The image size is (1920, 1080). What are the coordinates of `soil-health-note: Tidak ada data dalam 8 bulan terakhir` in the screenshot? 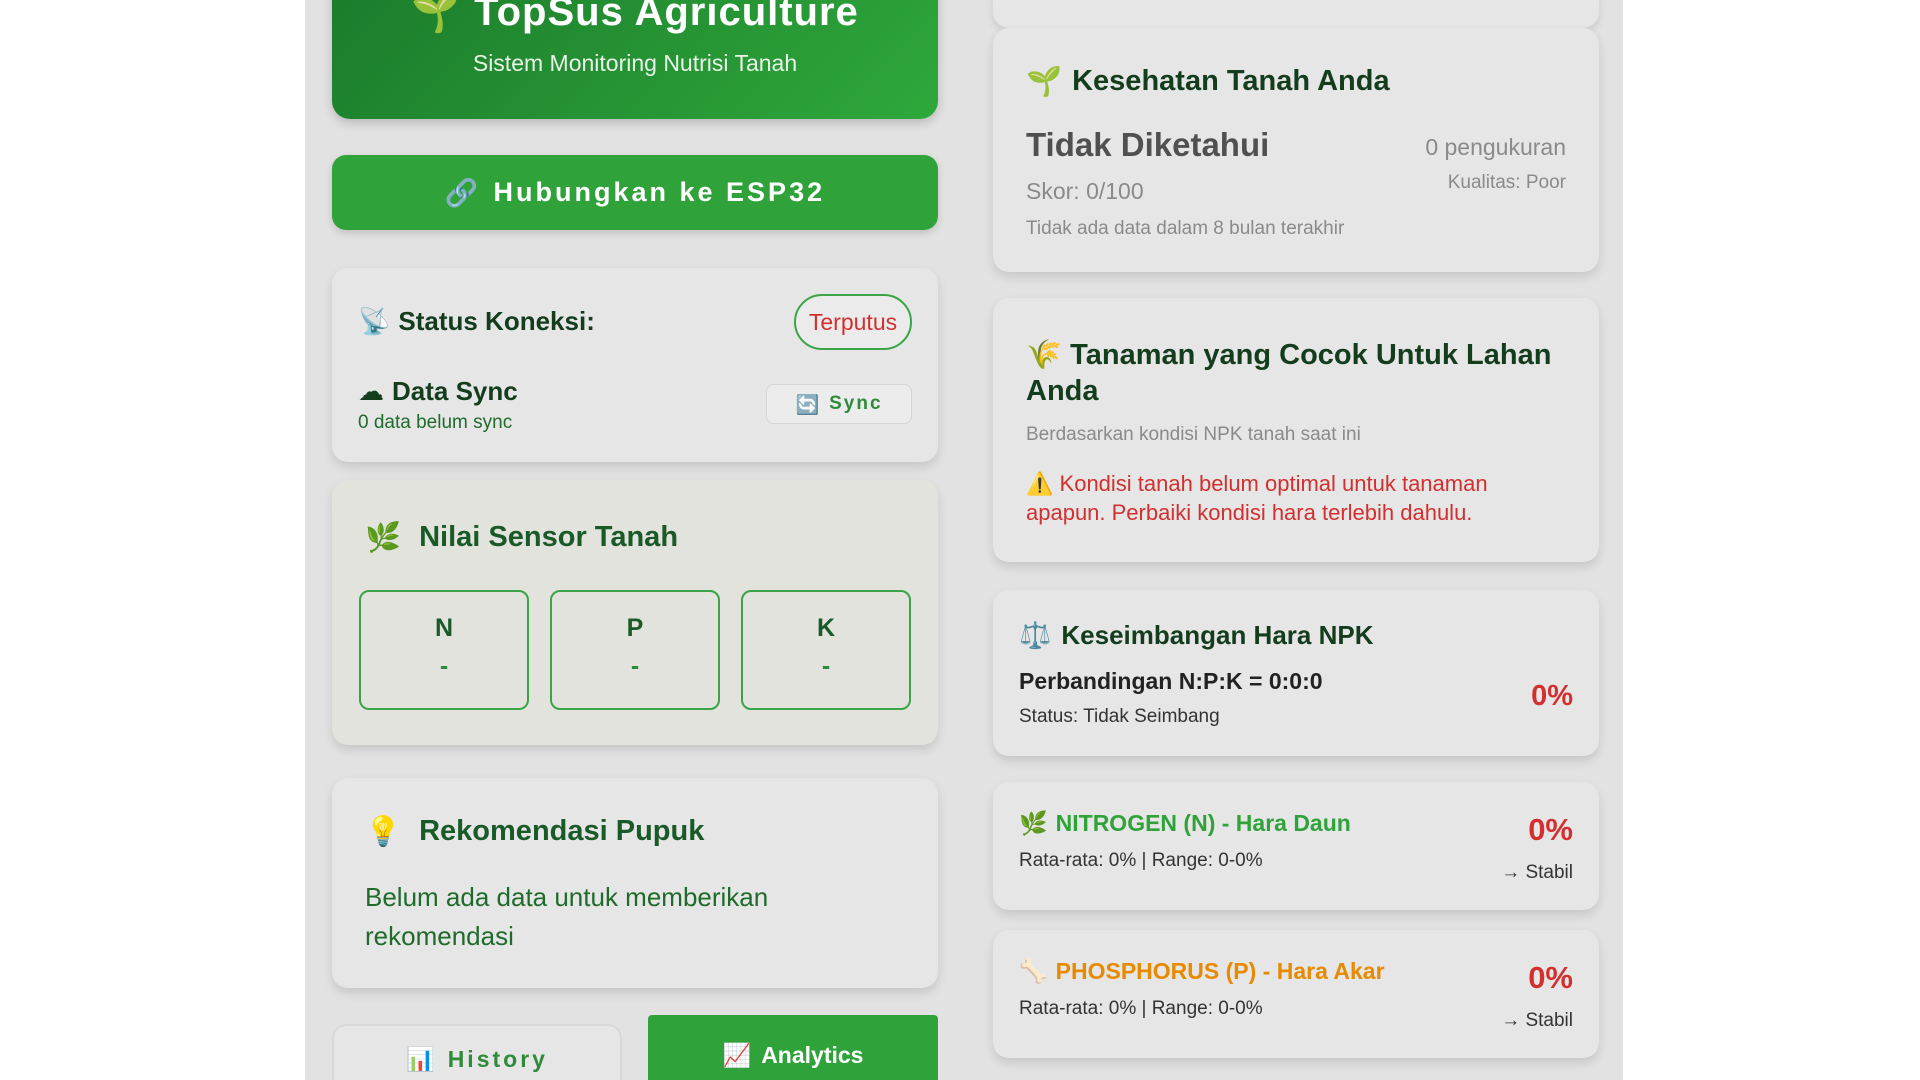 It's located at (1185, 228).